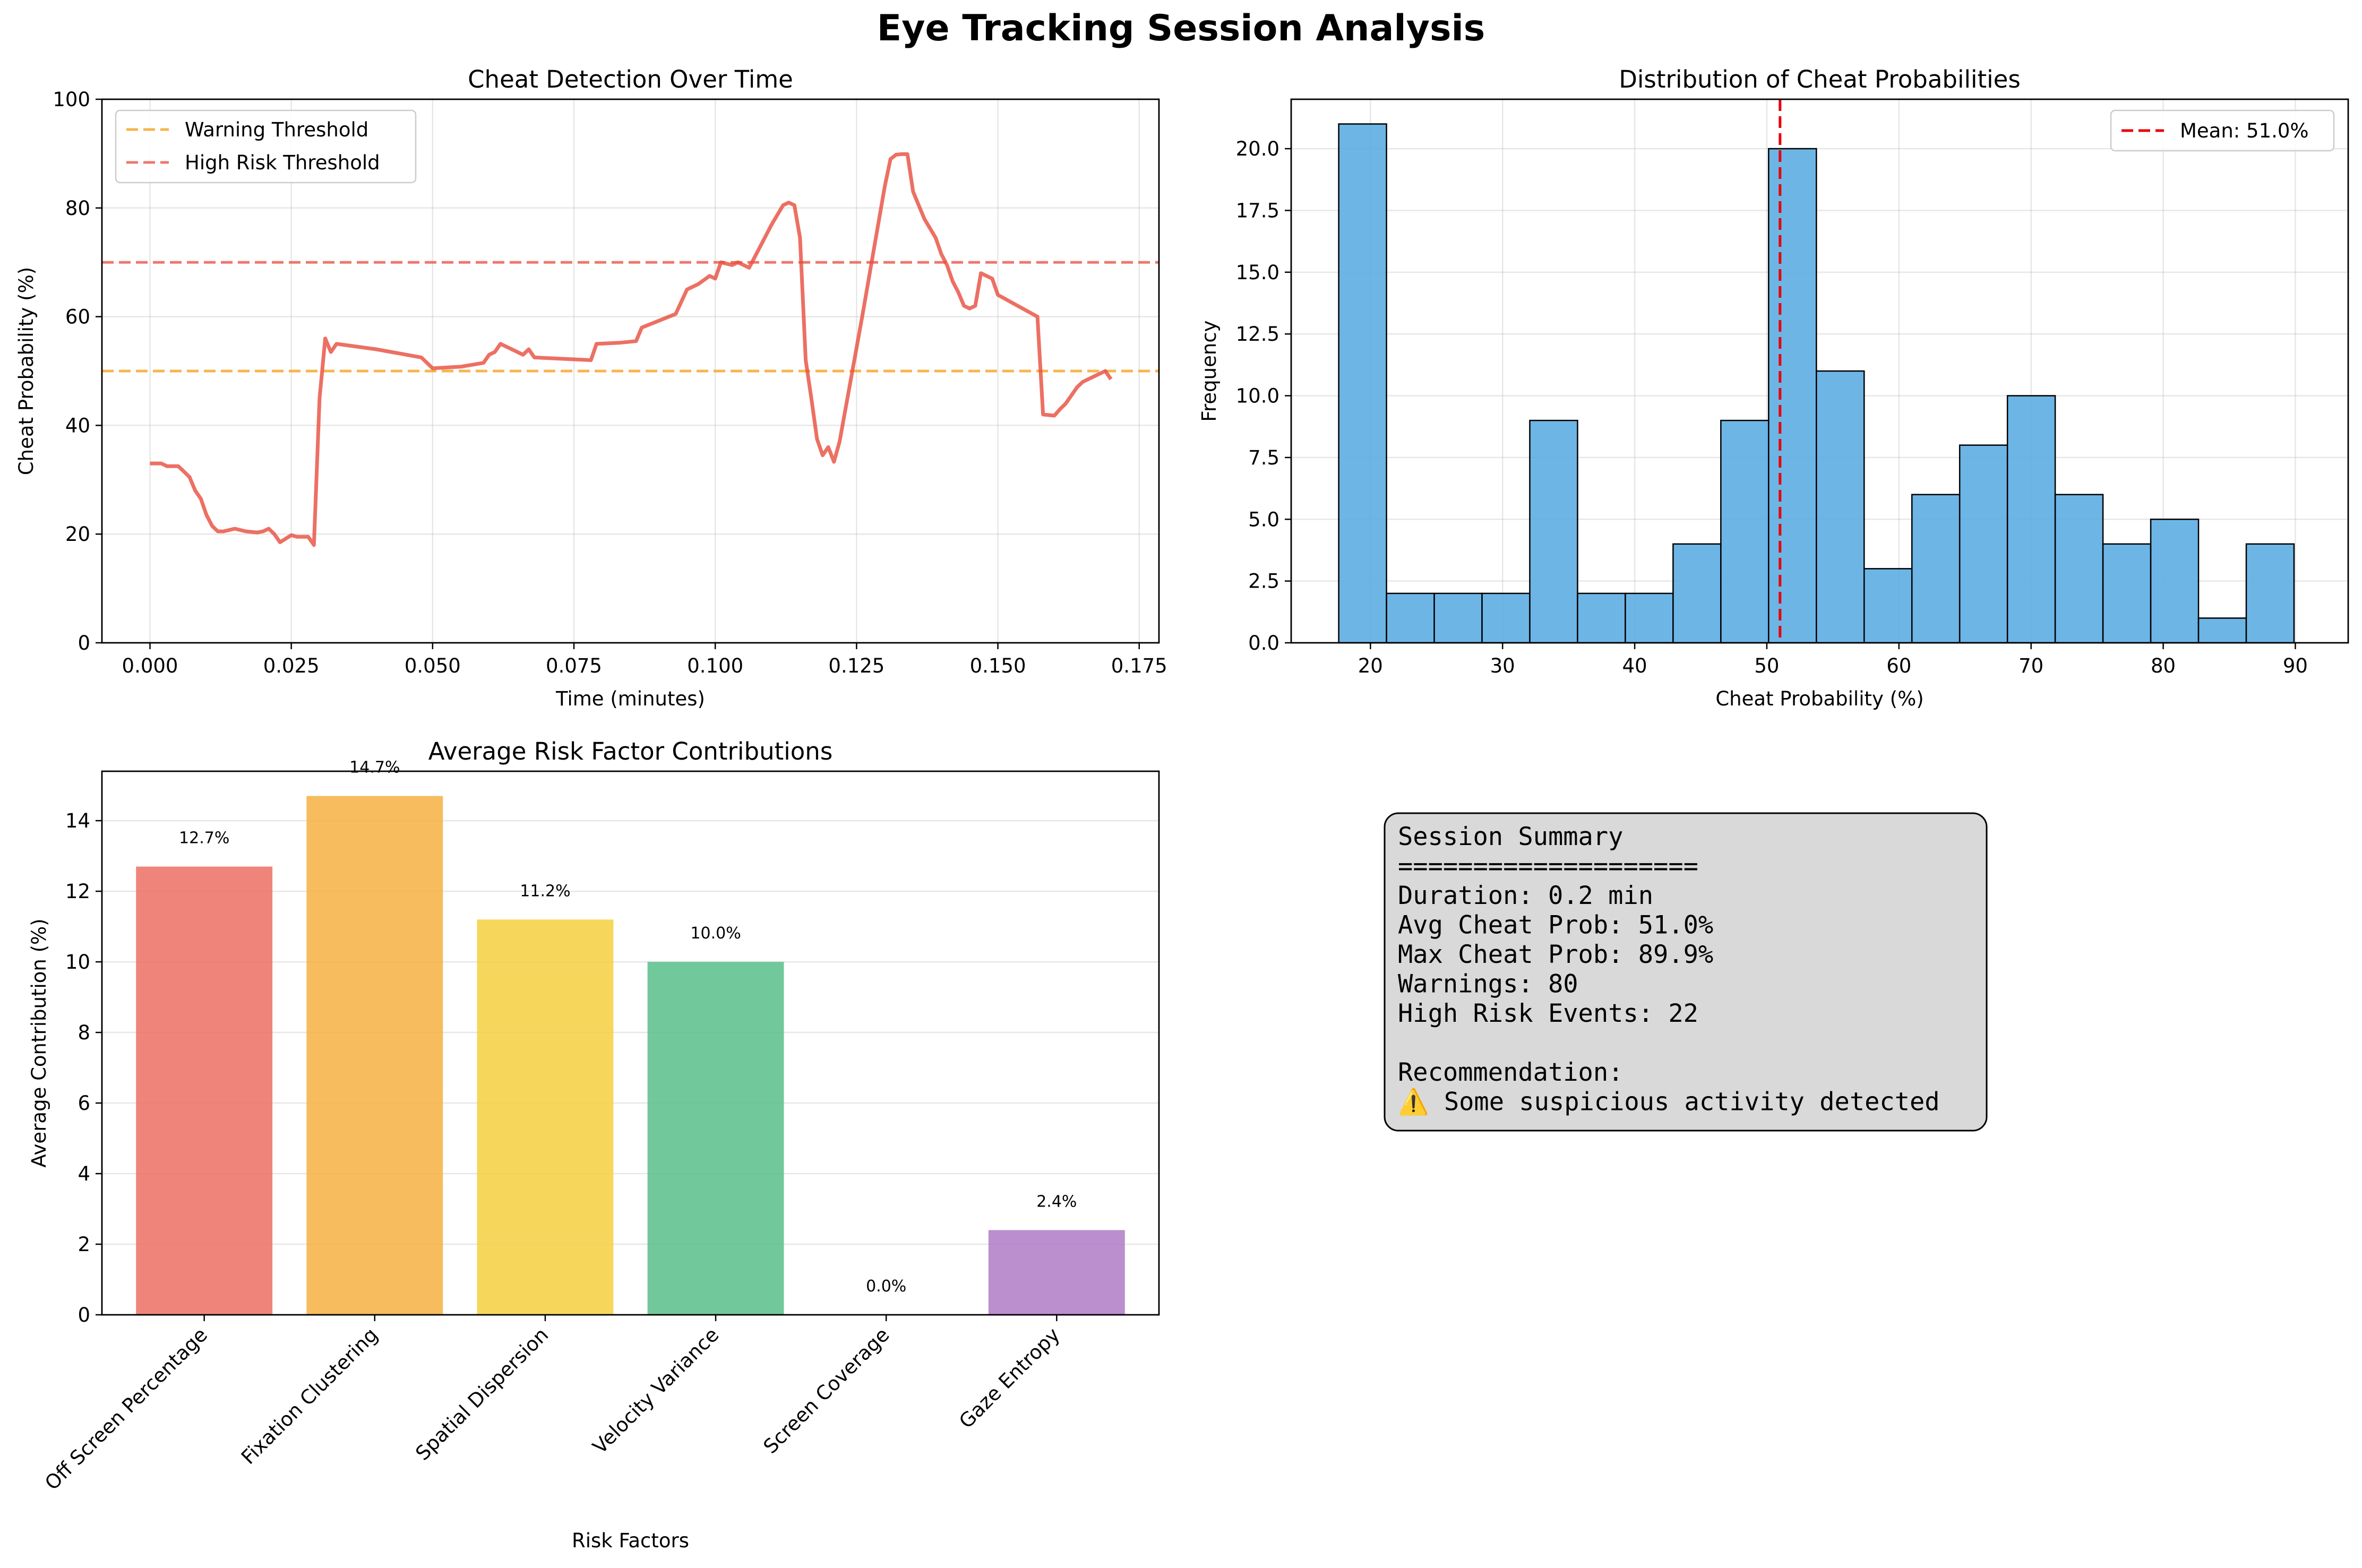 The image size is (2362, 1568). Describe the element at coordinates (1263, 458) in the screenshot. I see `y-tick-label: 7.5` at that location.